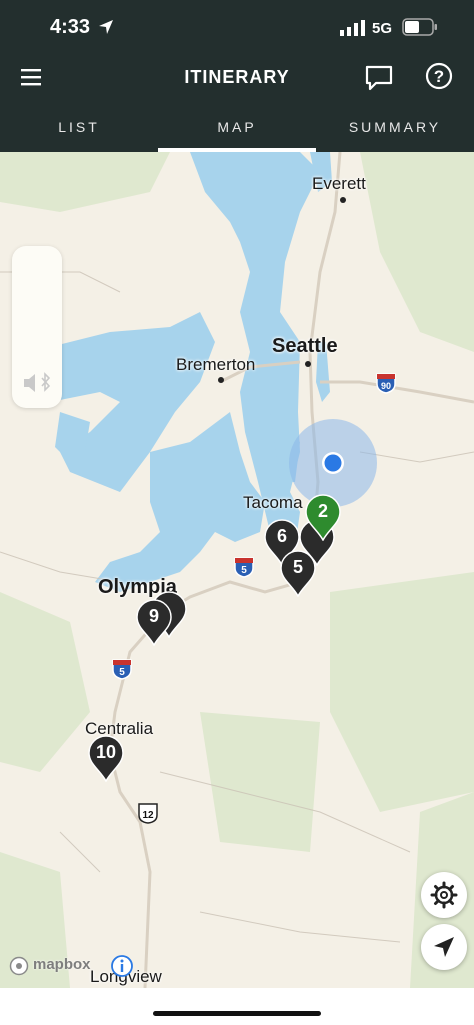 This screenshot has width=474, height=1025. Describe the element at coordinates (106, 752) in the screenshot. I see `stop-number: 10` at that location.